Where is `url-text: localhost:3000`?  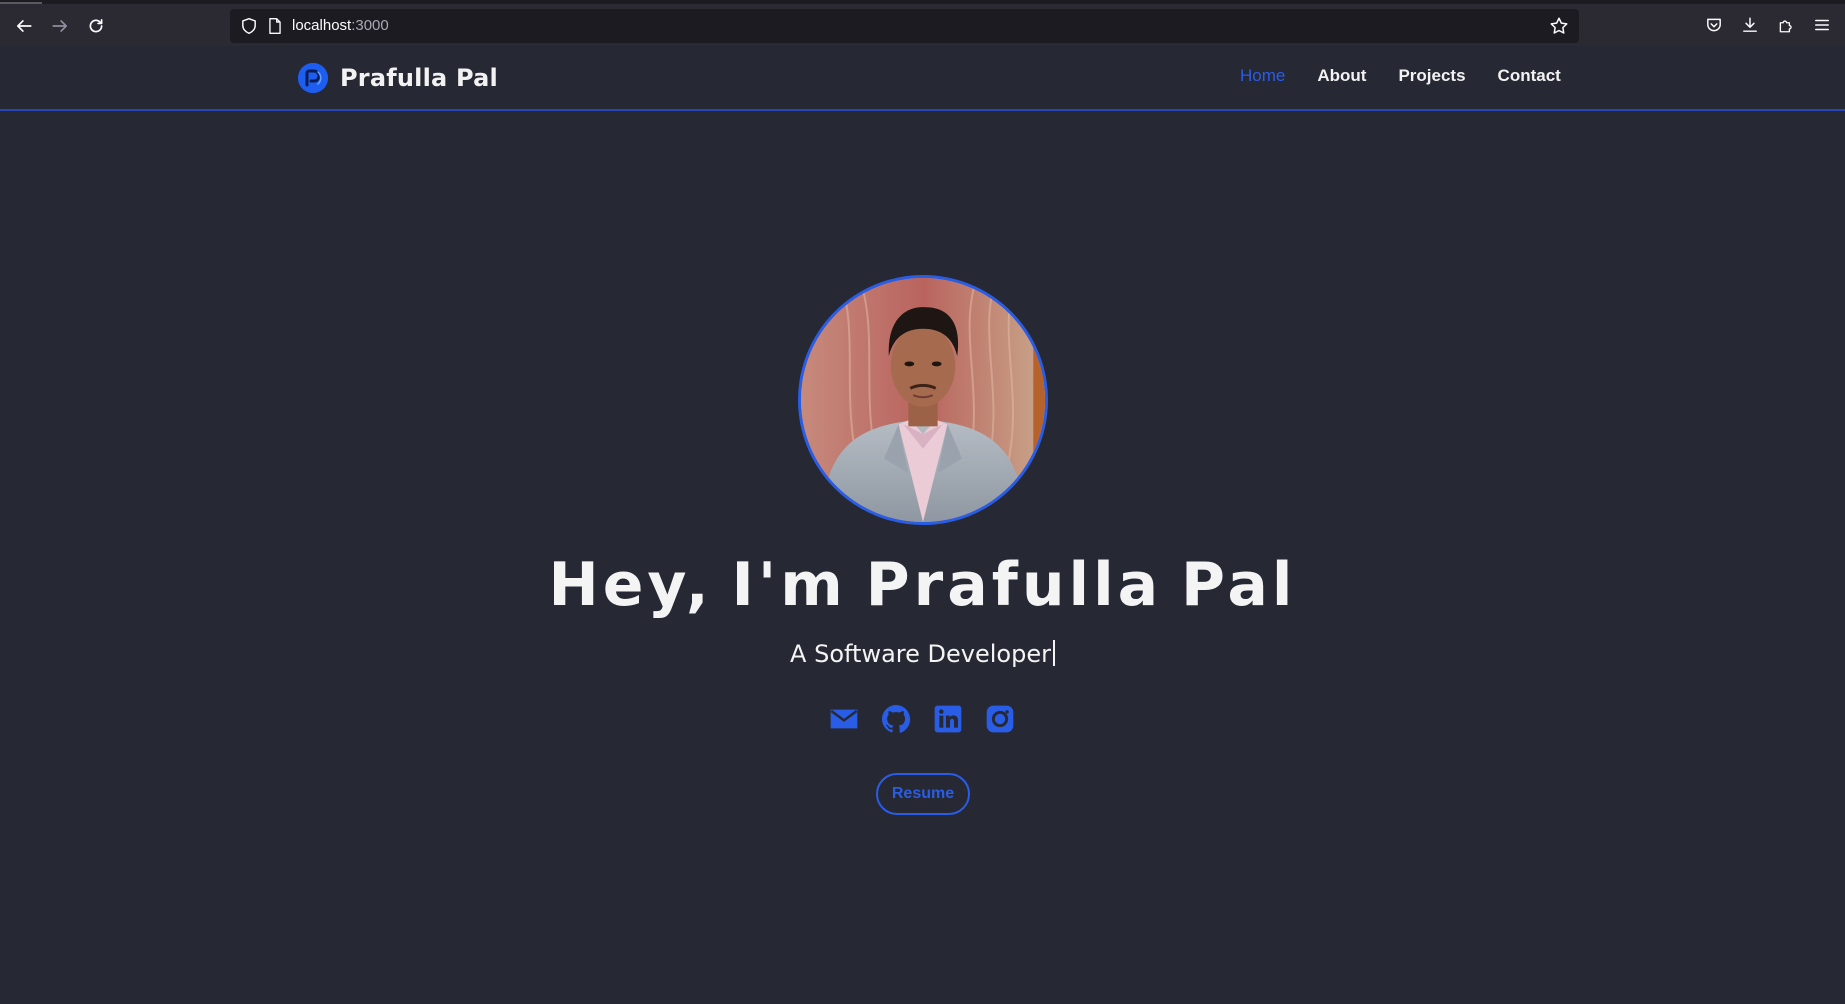 url-text: localhost:3000 is located at coordinates (340, 25).